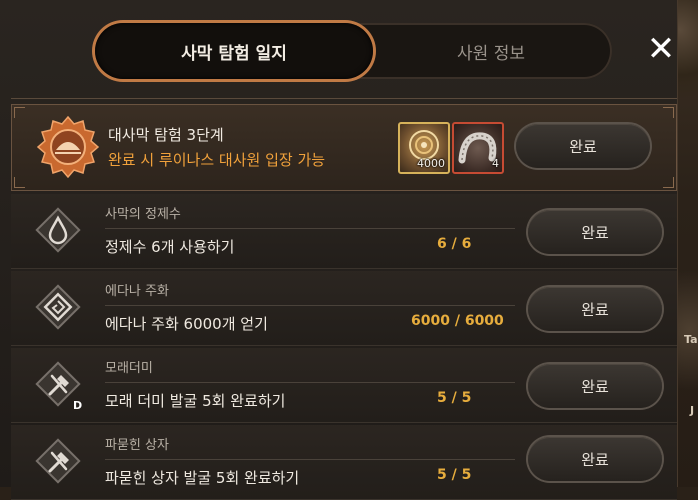 The height and width of the screenshot is (500, 698). What do you see at coordinates (344, 385) in the screenshot?
I see `quest-row: 모래더미 모래 더미 발굴 5회 완료하기 5 / 5 완료` at bounding box center [344, 385].